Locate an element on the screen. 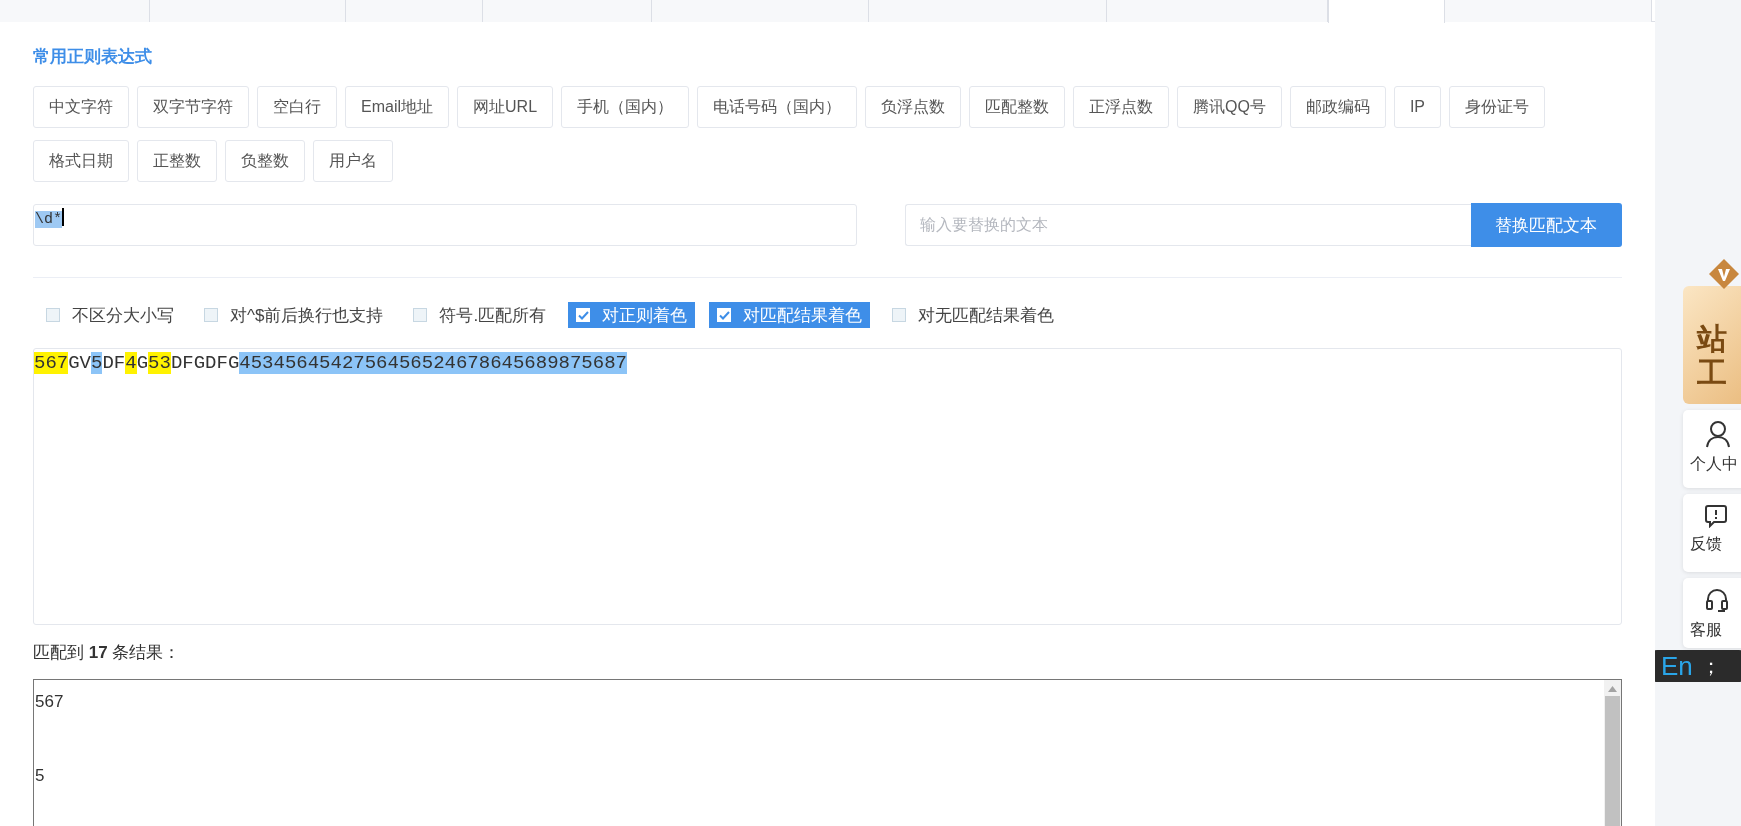  regex-input-field: \d* is located at coordinates (445, 225).